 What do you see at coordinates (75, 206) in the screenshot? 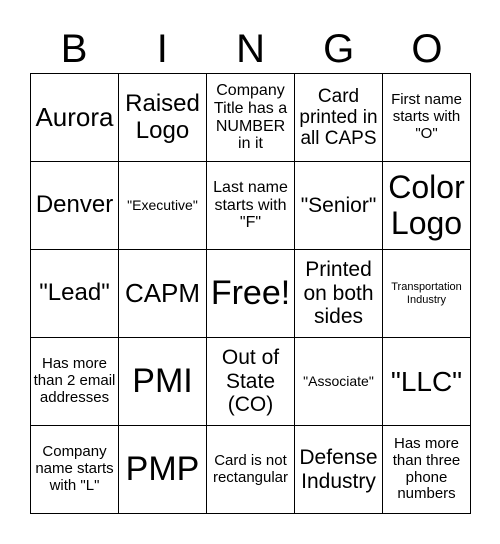
I see `bingo-cell: Denver` at bounding box center [75, 206].